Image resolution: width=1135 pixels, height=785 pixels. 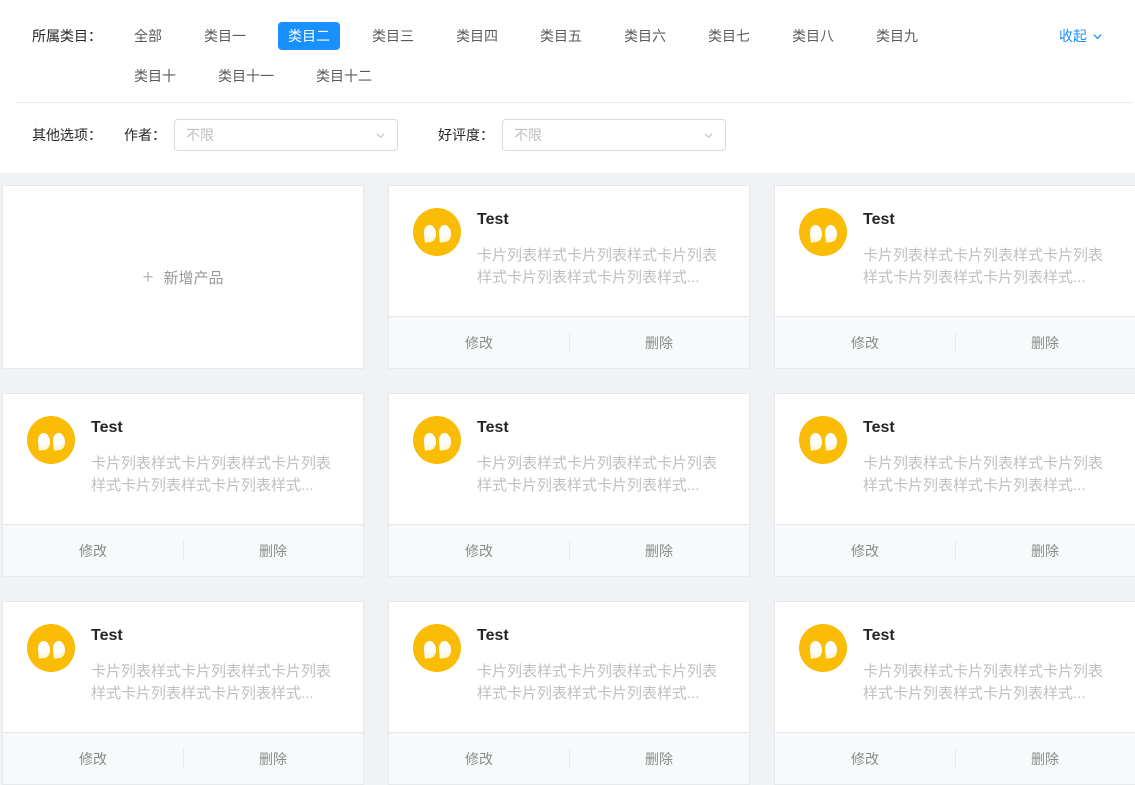 What do you see at coordinates (813, 36) in the screenshot?
I see `category-tag: 类目八` at bounding box center [813, 36].